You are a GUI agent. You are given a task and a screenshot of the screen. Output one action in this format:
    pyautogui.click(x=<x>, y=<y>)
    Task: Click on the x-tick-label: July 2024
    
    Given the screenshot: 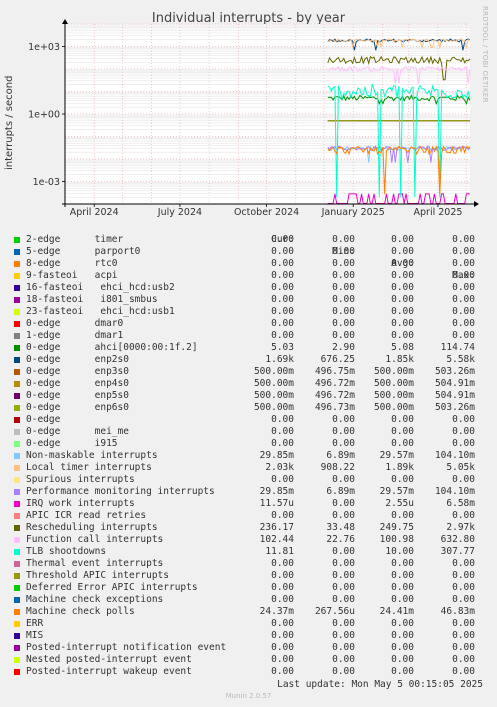 What is the action you would take?
    pyautogui.click(x=179, y=212)
    